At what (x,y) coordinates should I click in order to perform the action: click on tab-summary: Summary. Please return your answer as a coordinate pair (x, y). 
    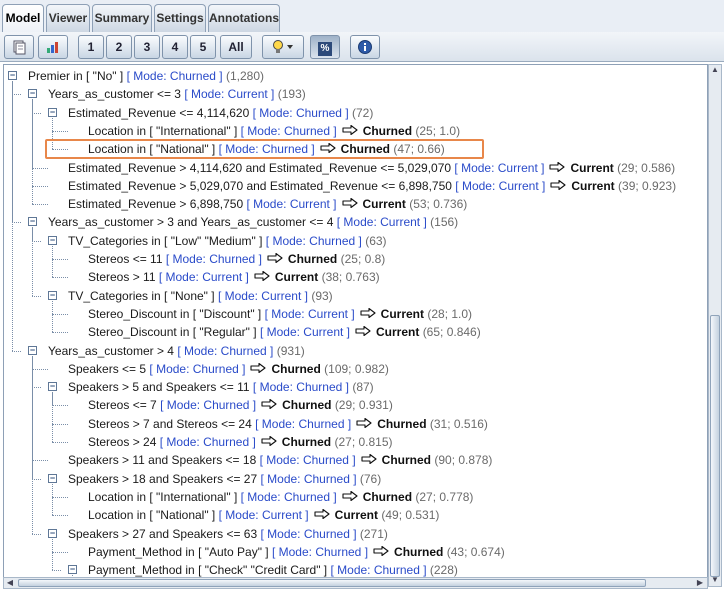
    Looking at the image, I should click on (122, 18).